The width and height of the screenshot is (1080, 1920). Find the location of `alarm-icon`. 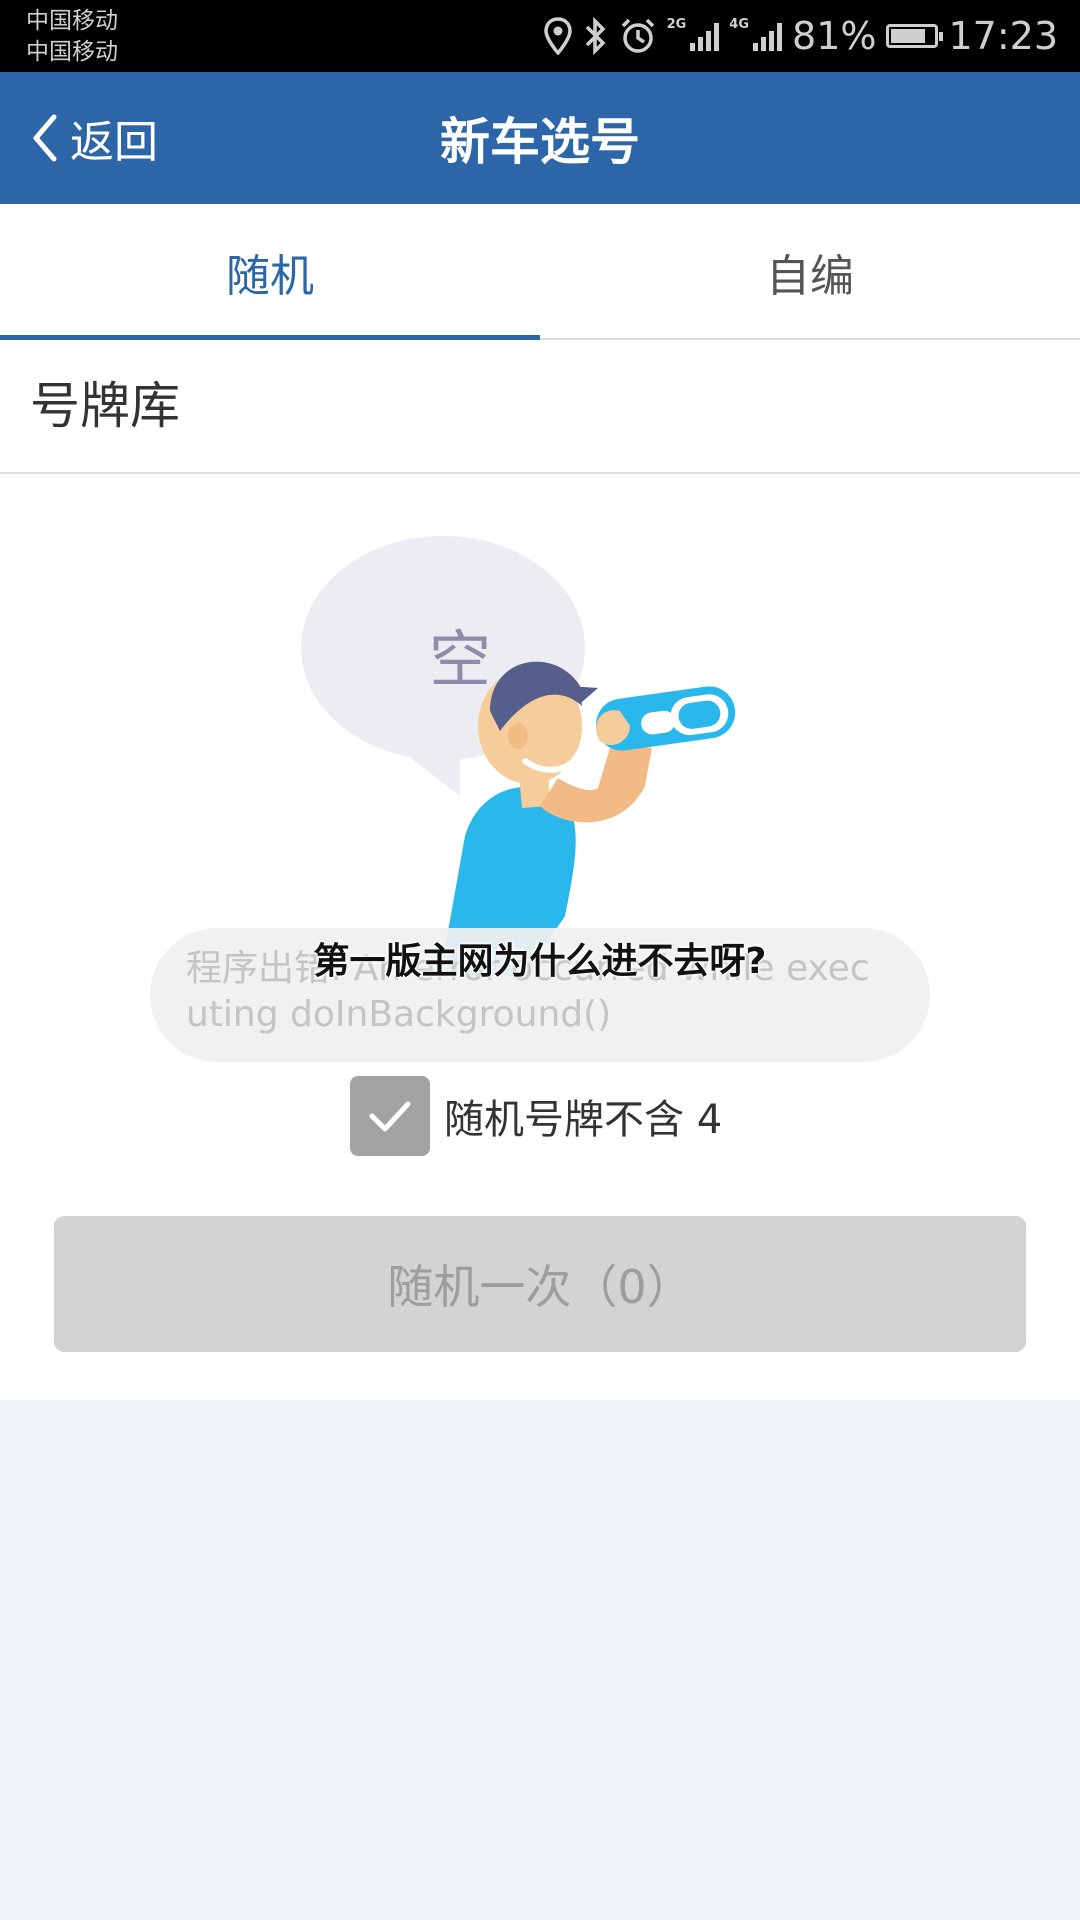

alarm-icon is located at coordinates (638, 36).